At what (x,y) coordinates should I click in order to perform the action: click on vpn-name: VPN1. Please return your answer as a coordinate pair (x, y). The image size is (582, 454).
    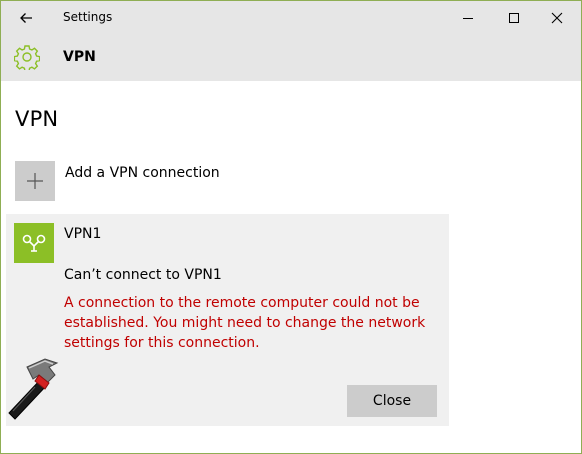
    Looking at the image, I should click on (83, 234).